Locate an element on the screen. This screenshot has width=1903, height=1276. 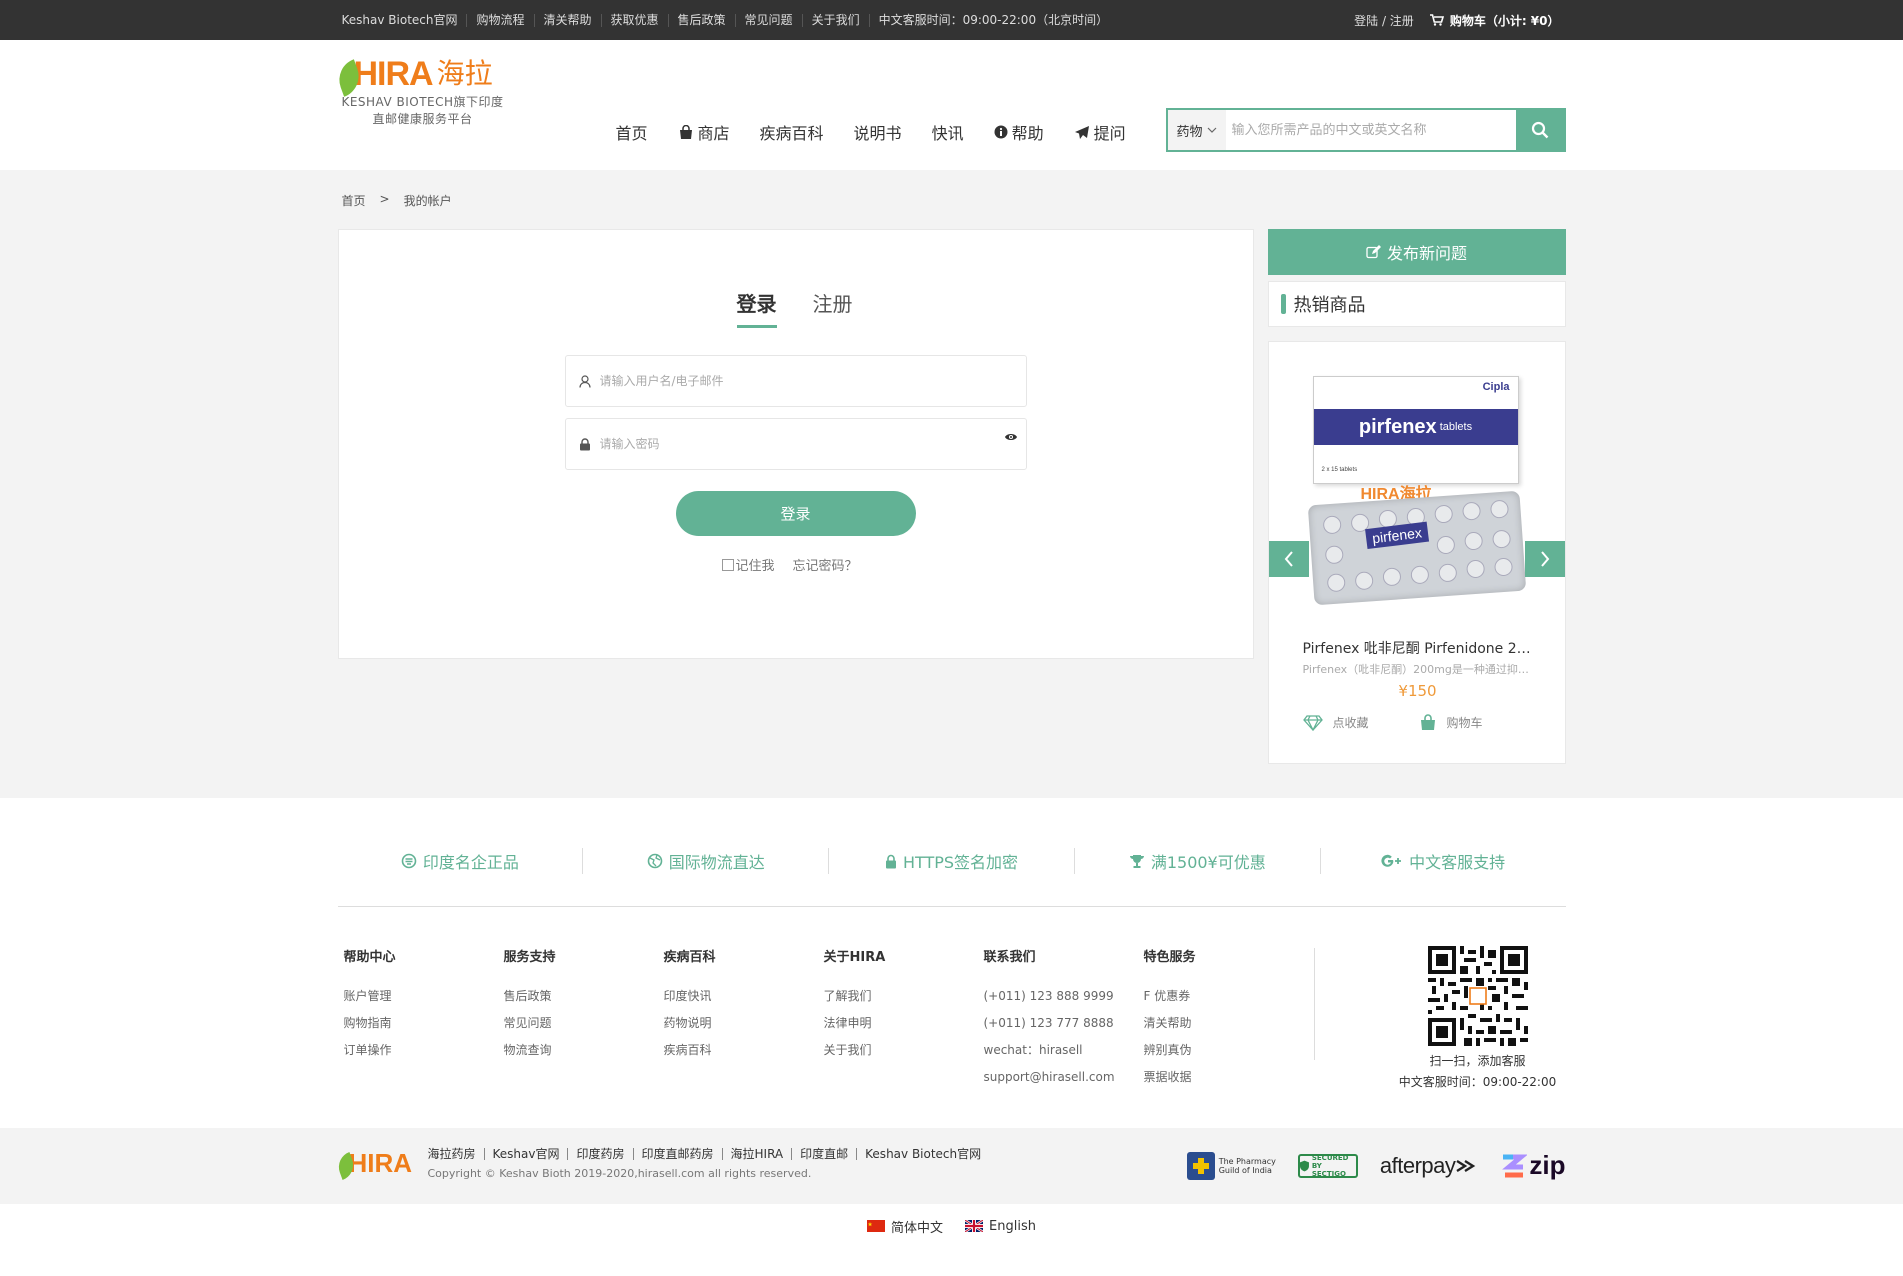
login-register-link: 登陆 / 注册 is located at coordinates (1384, 20).